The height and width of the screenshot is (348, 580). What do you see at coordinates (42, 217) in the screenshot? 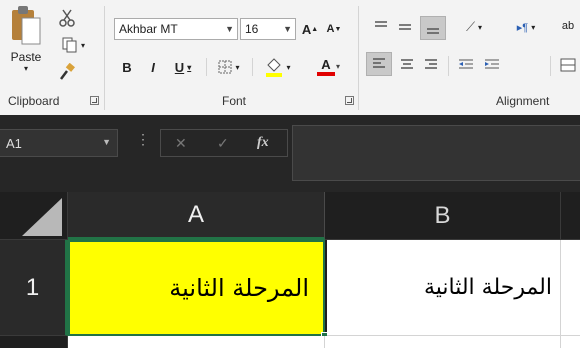
I see `select-all-triangle-icon` at bounding box center [42, 217].